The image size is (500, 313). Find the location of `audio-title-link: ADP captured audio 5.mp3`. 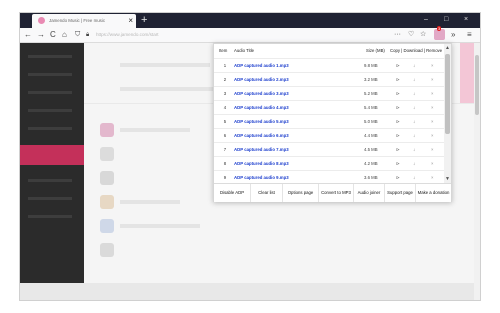

audio-title-link: ADP captured audio 5.mp3 is located at coordinates (261, 122).